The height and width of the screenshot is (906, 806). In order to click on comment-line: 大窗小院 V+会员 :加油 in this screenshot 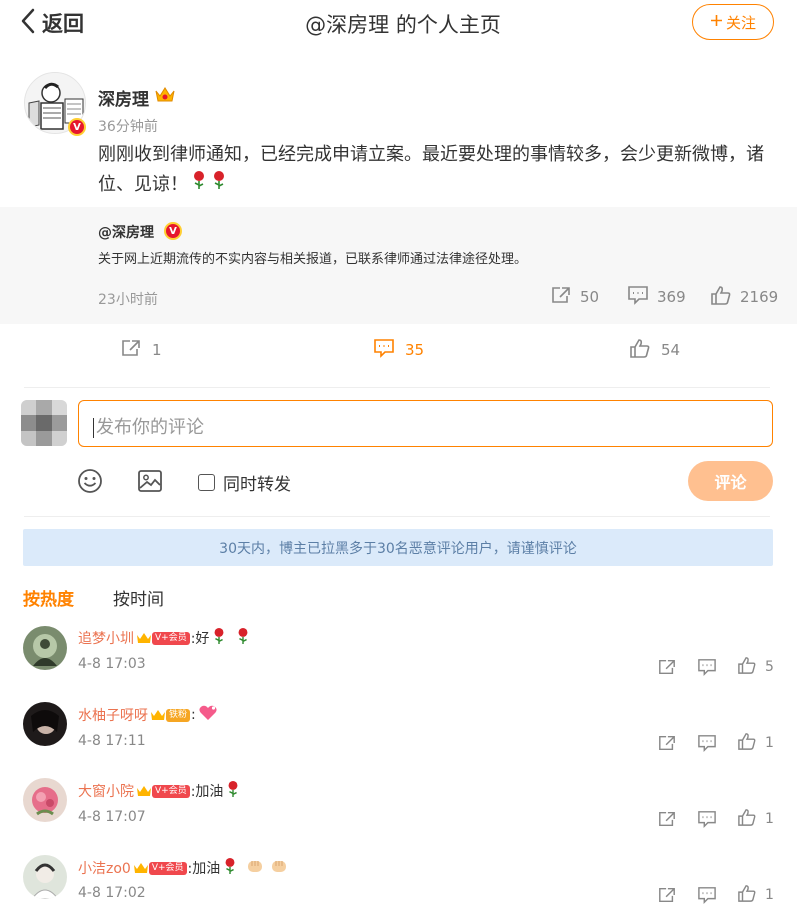, I will do `click(159, 791)`.